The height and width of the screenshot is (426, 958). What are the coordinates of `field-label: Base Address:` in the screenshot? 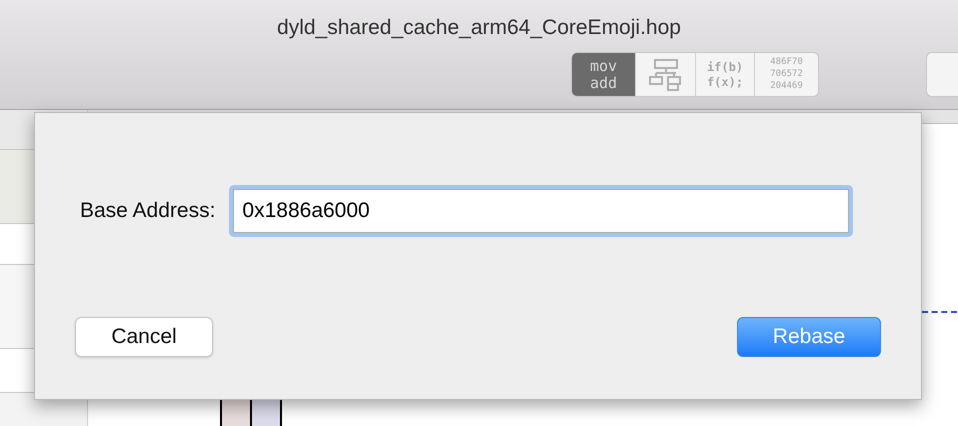 It's located at (148, 211).